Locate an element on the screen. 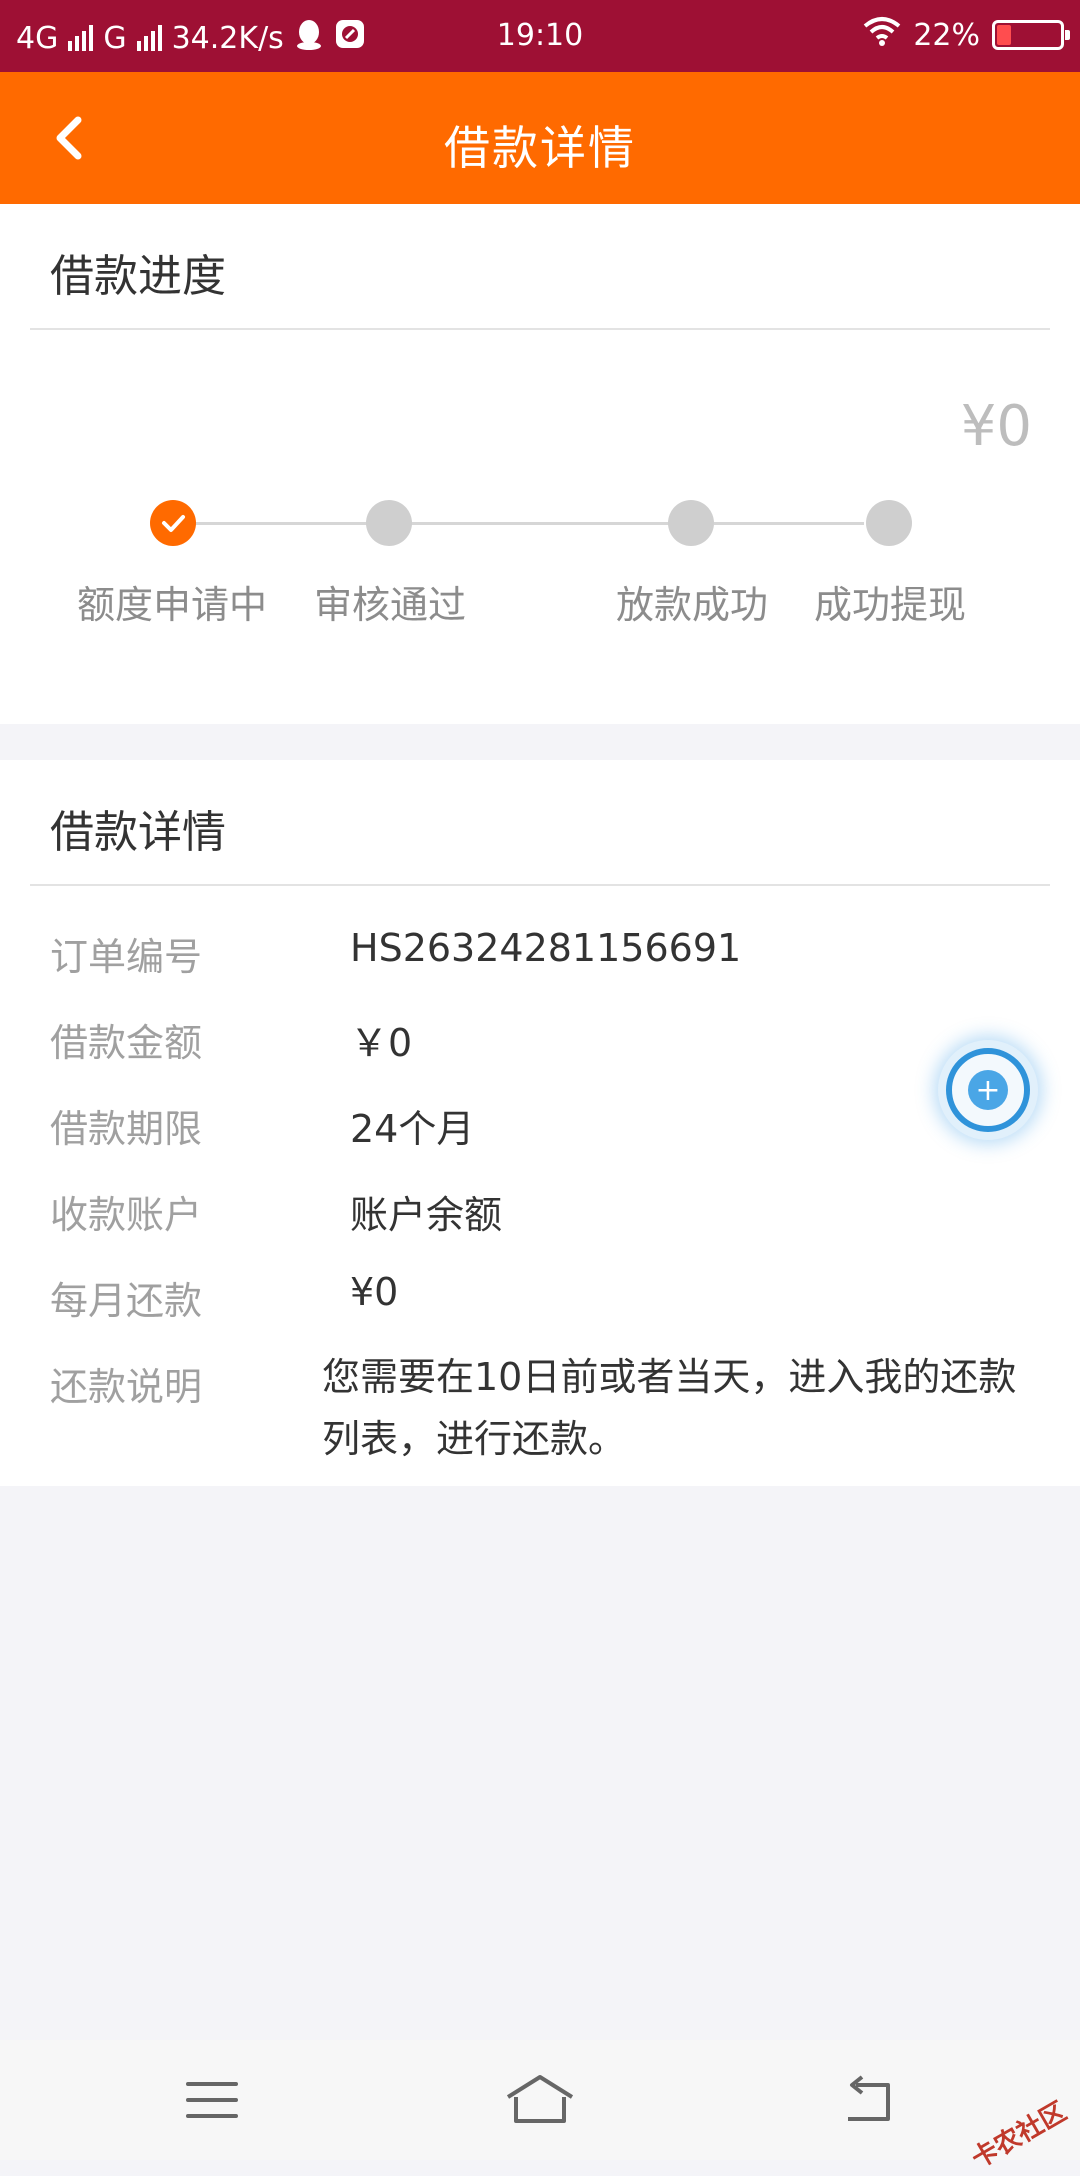  battery-icon is located at coordinates (1031, 35).